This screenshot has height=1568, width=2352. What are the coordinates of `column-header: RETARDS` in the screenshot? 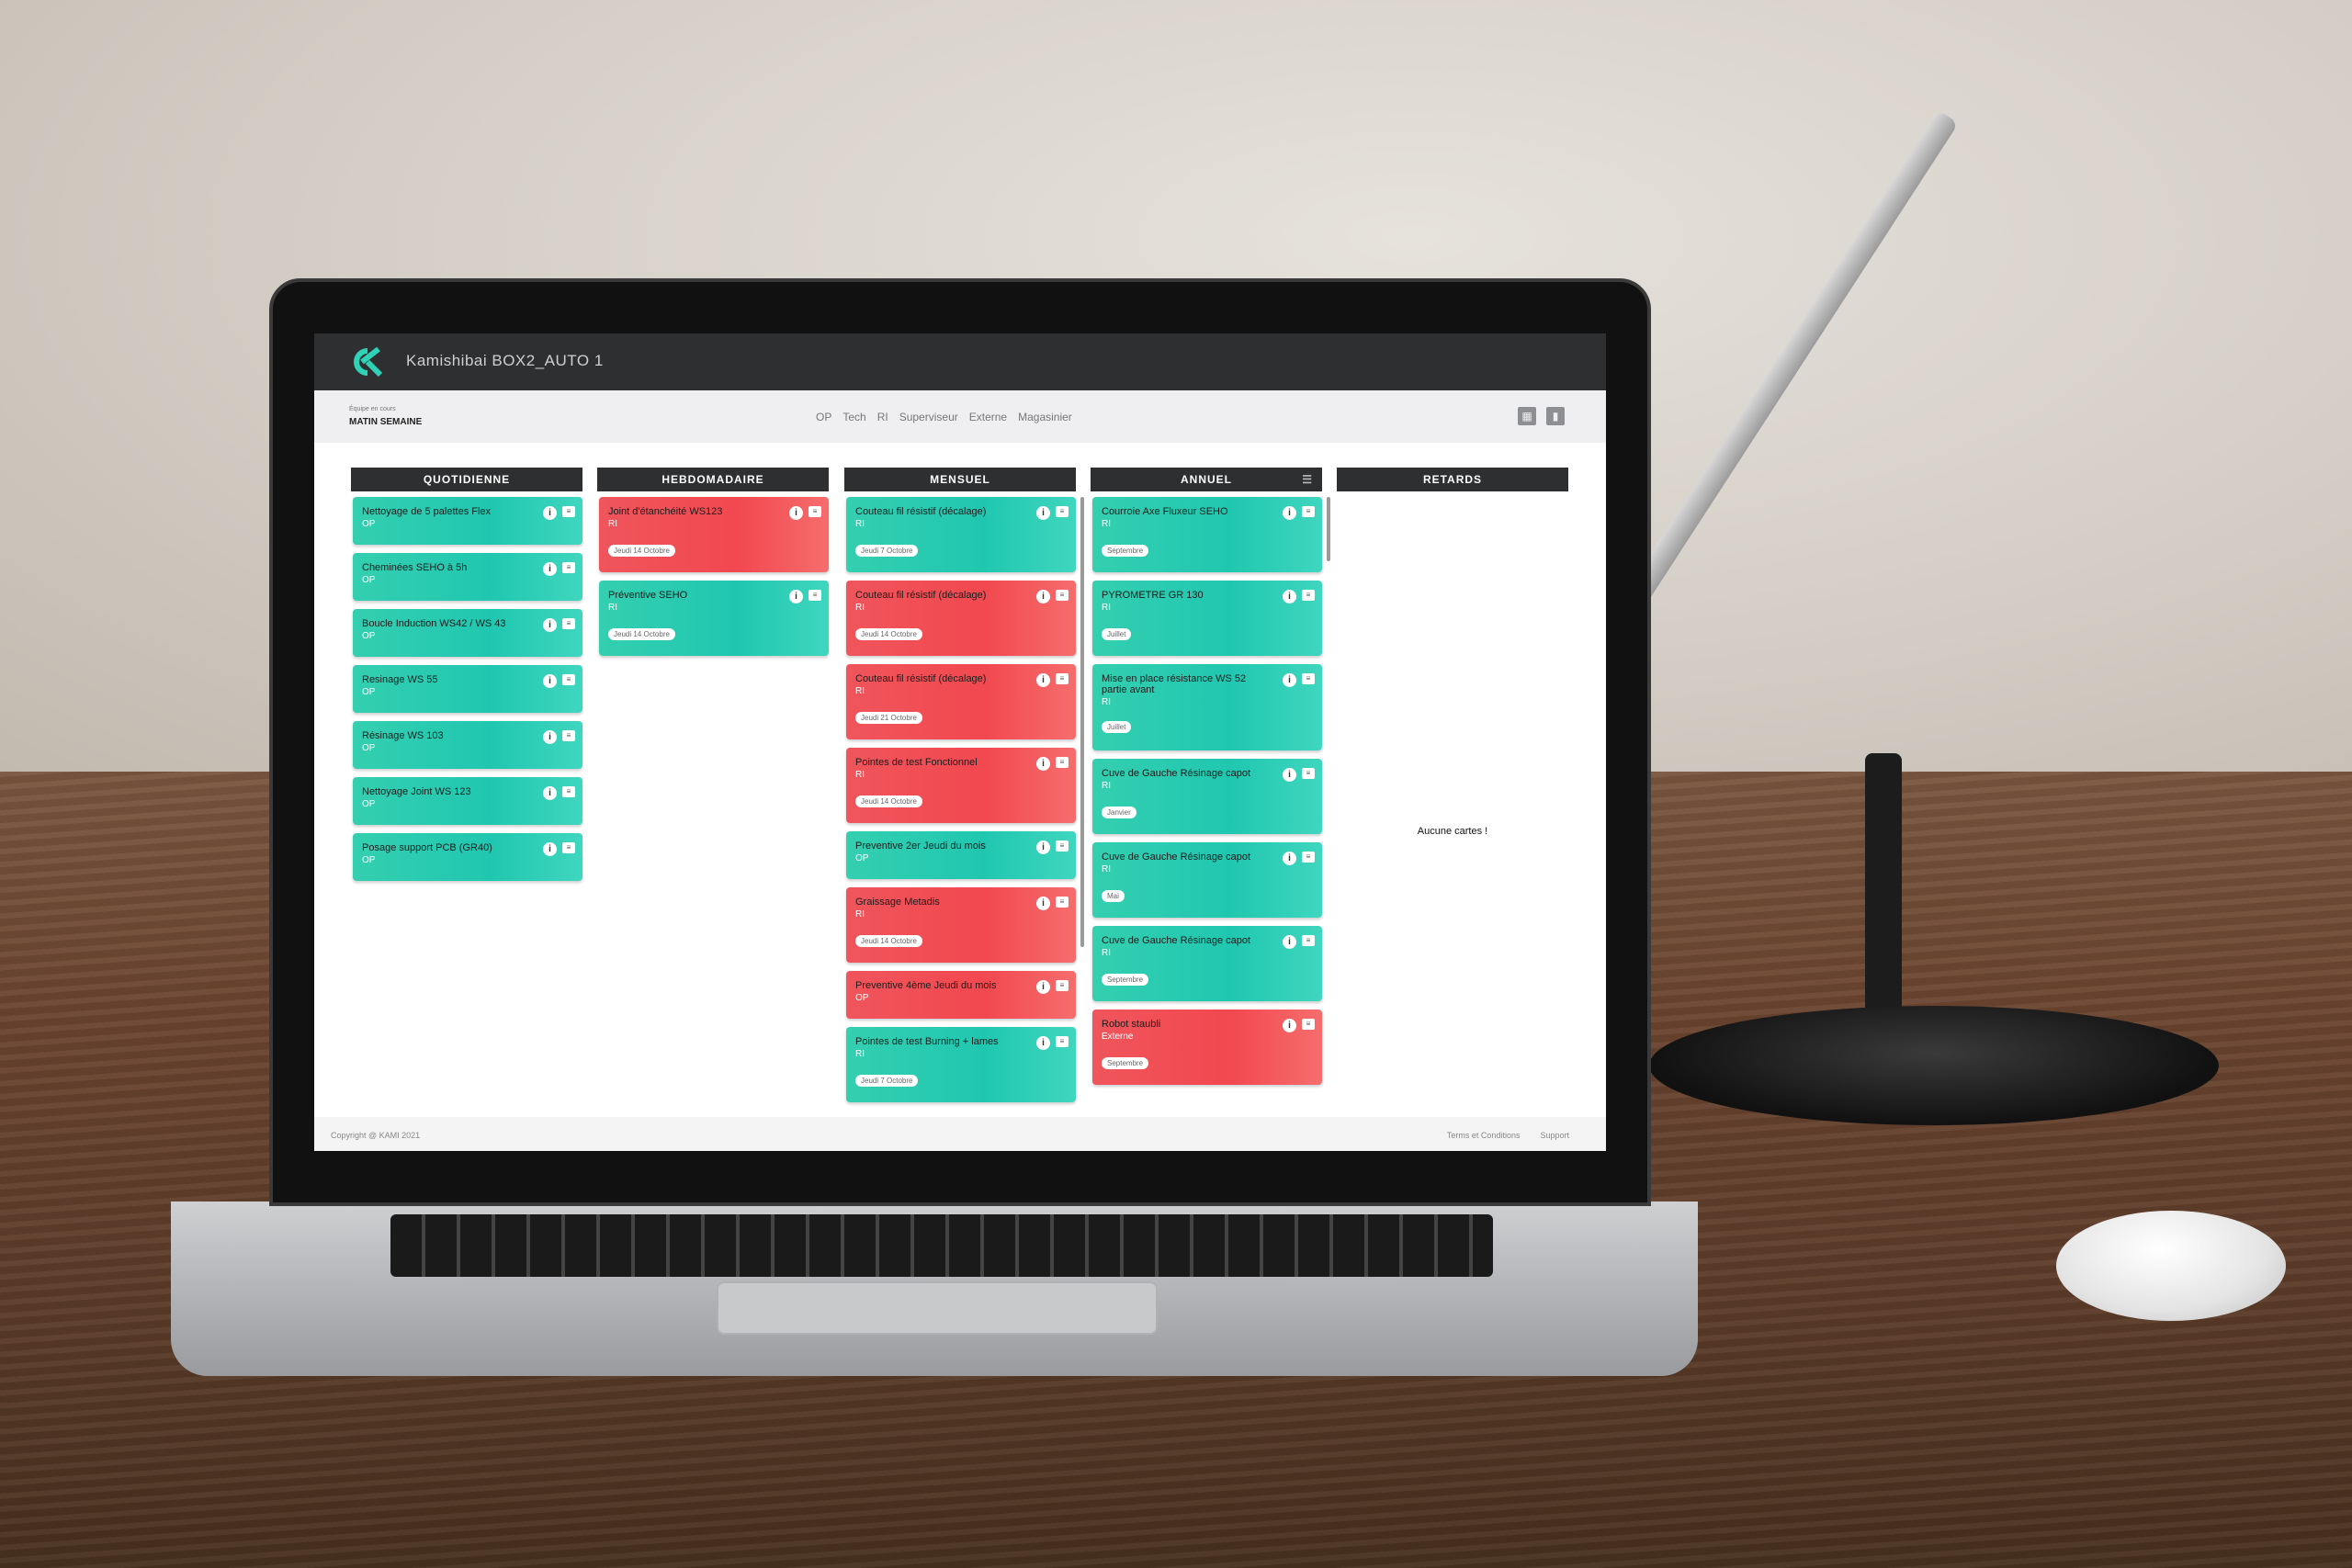 It's located at (1453, 480).